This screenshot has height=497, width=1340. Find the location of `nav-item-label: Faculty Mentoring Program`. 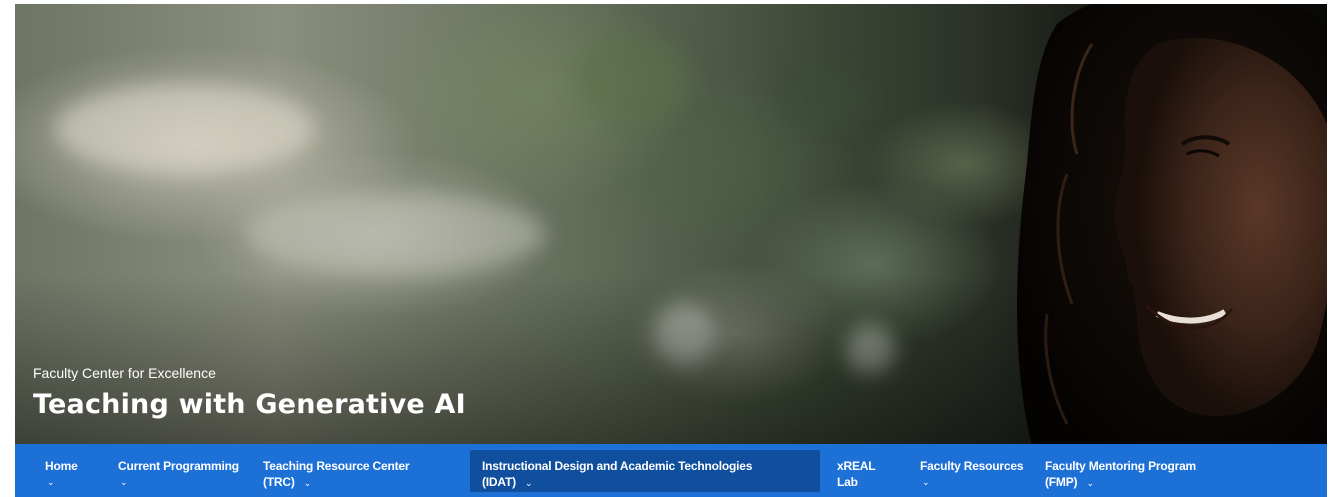

nav-item-label: Faculty Mentoring Program is located at coordinates (1121, 466).